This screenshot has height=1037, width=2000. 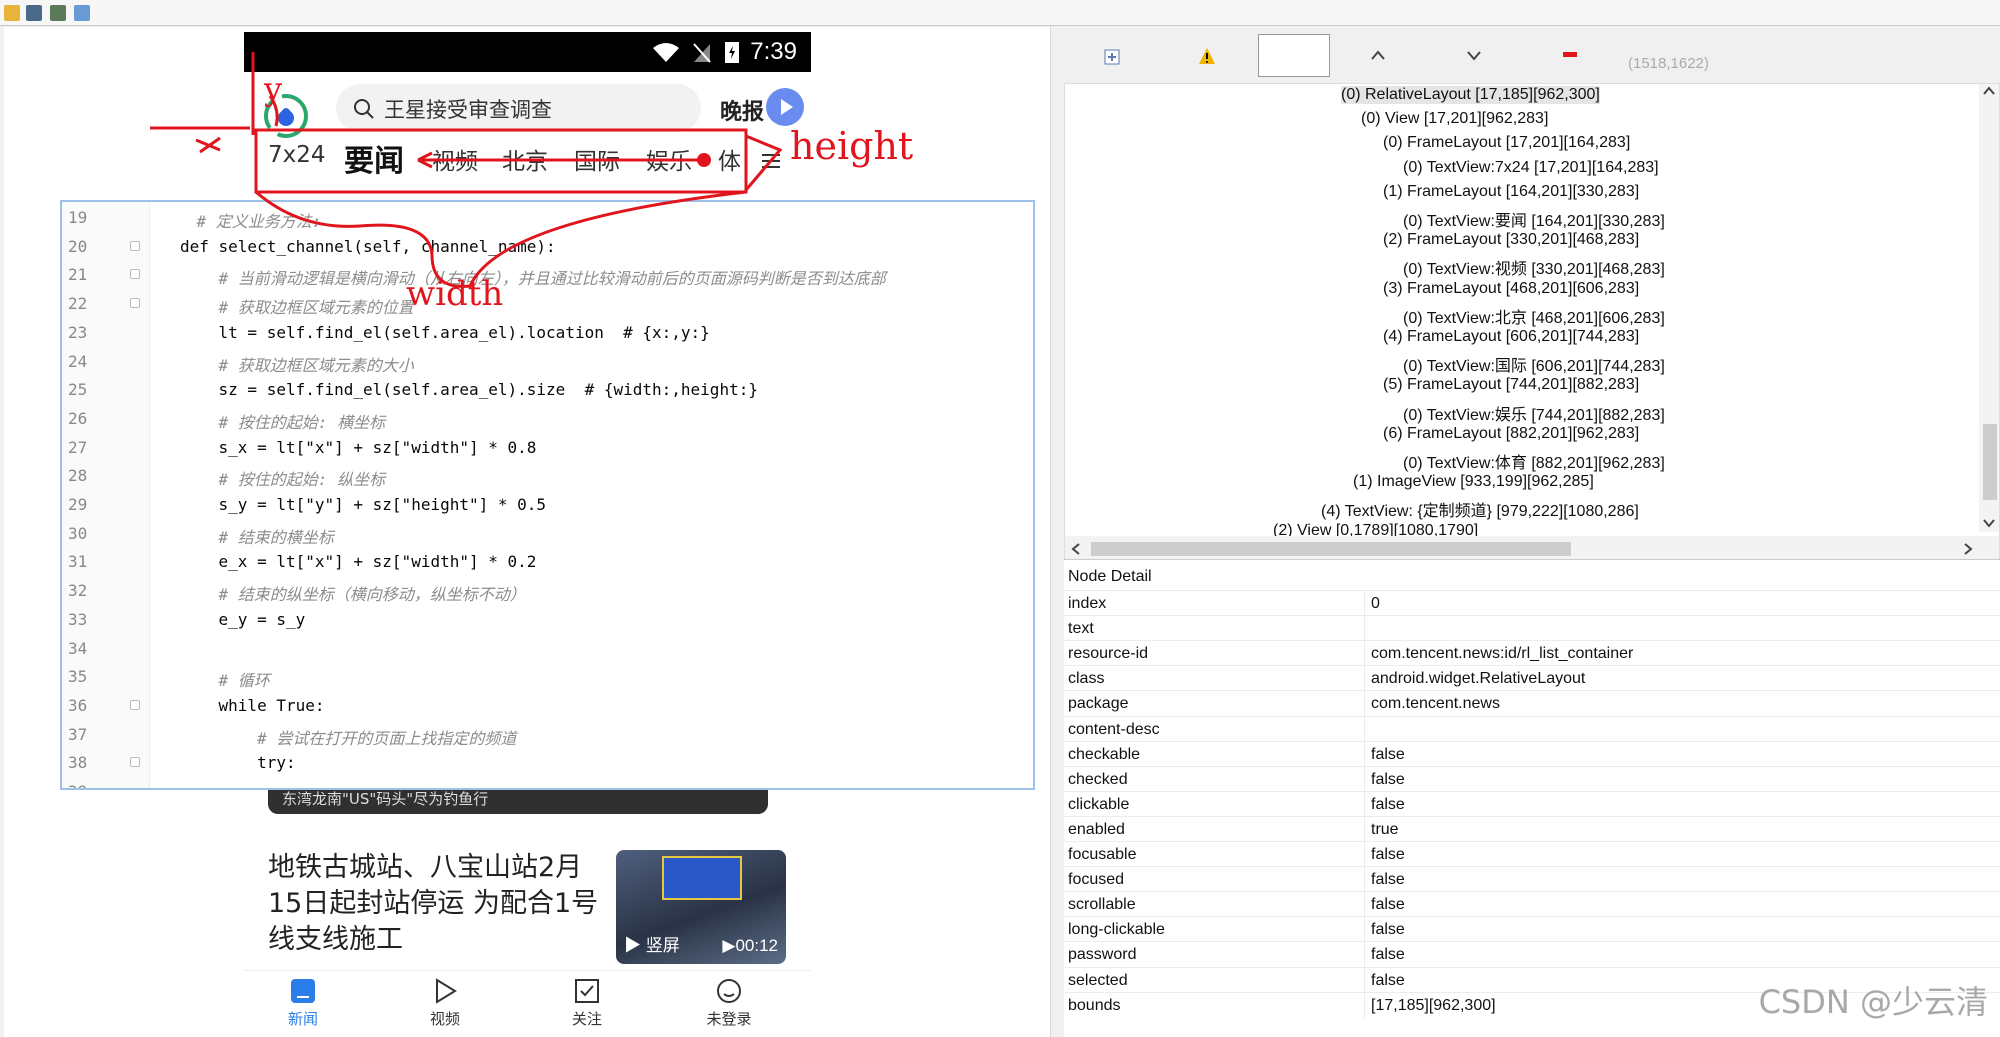 I want to click on nav-video: 视频, so click(x=445, y=1003).